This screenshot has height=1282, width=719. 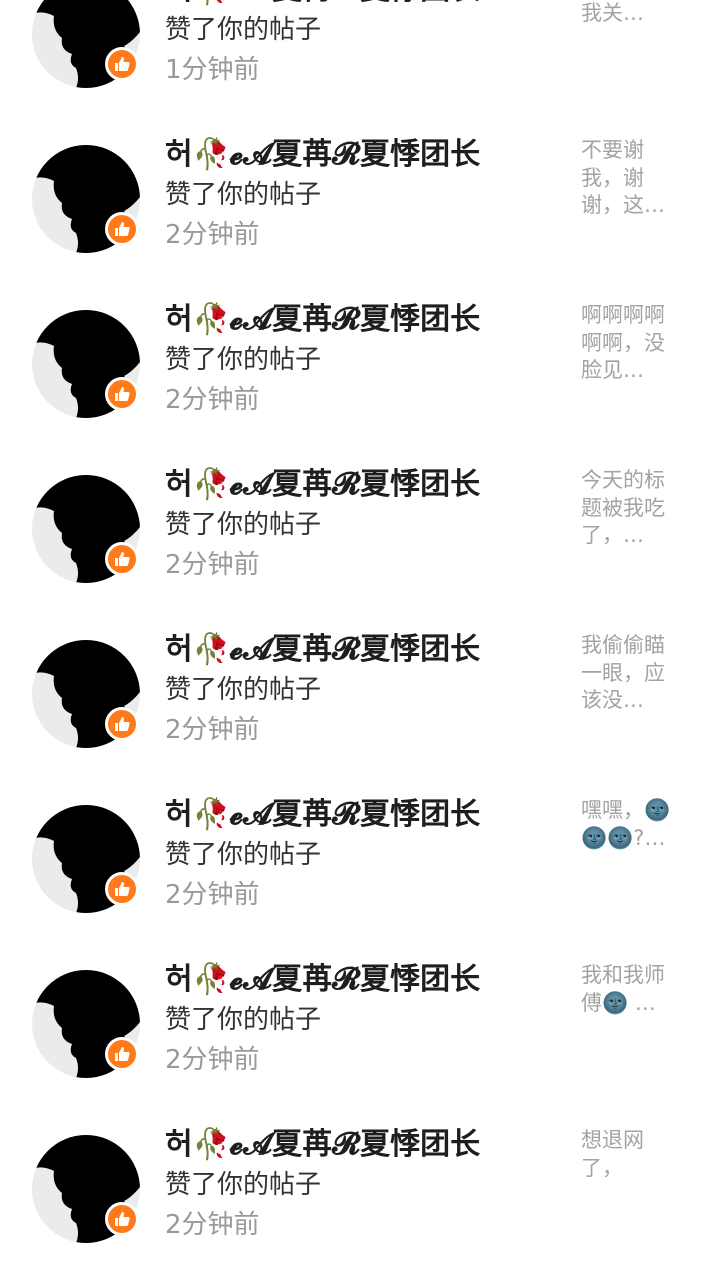 I want to click on timestamp: 1分钟前, so click(x=212, y=70).